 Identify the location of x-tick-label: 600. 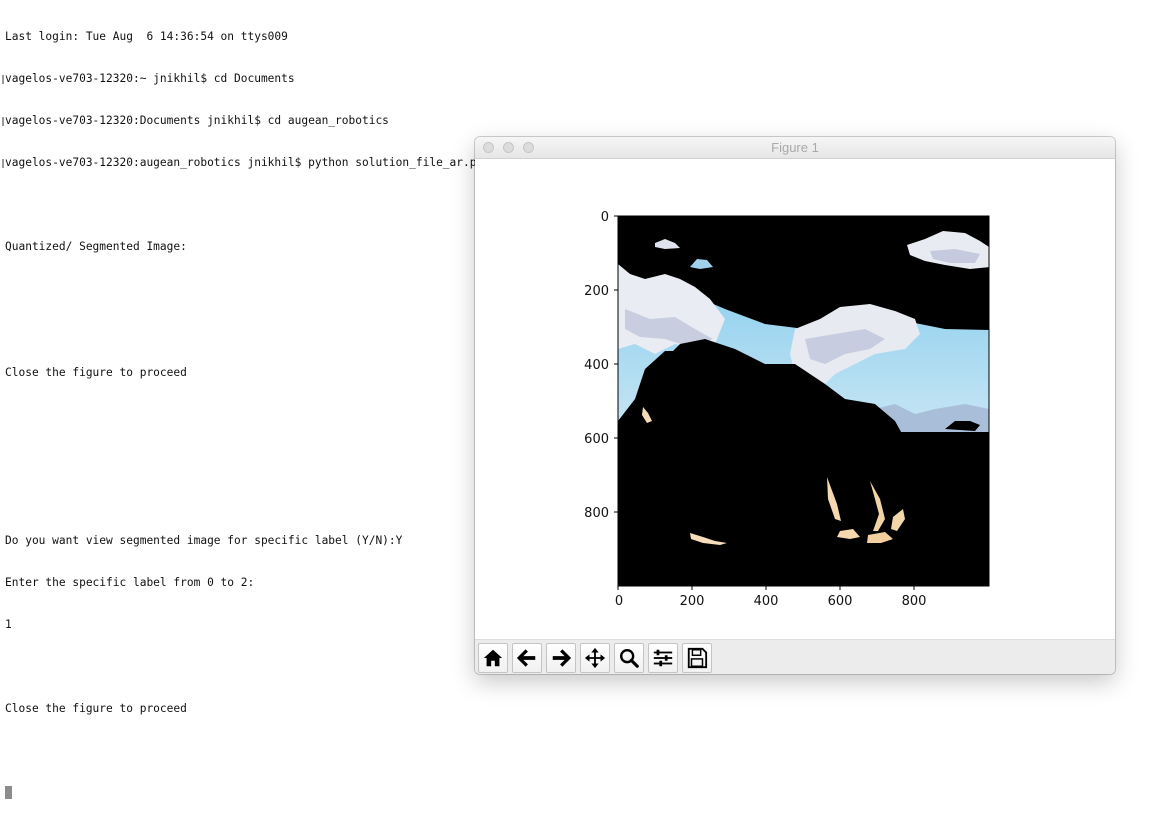
(840, 601).